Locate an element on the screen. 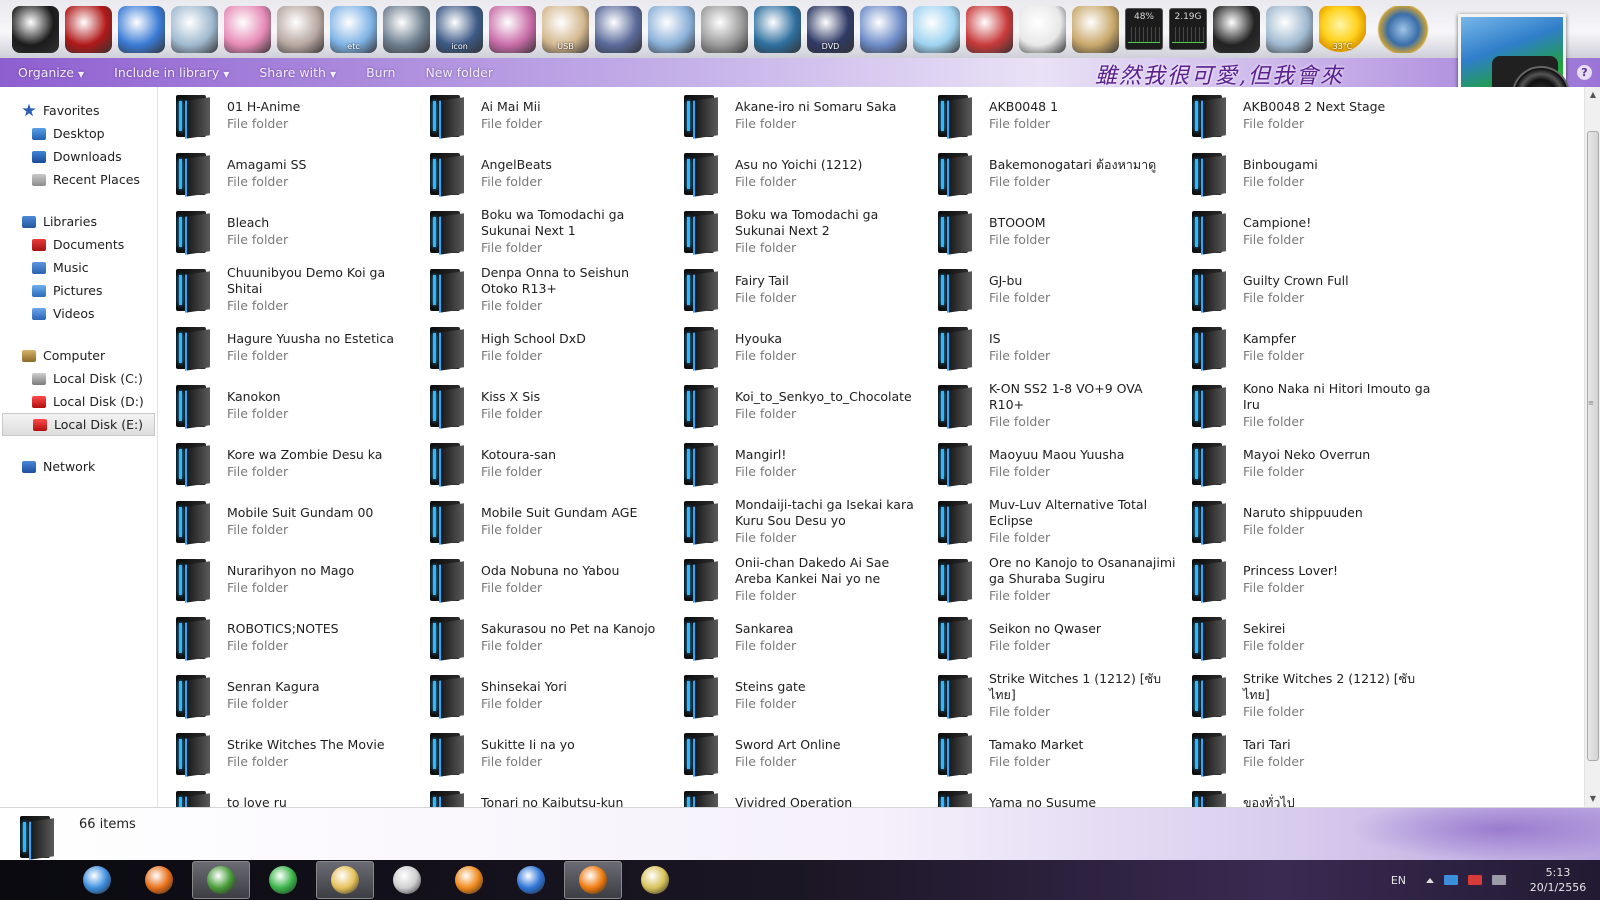 The width and height of the screenshot is (1600, 900). folder-item: Sakurasou no Pet na Kanojo File folder is located at coordinates (557, 638).